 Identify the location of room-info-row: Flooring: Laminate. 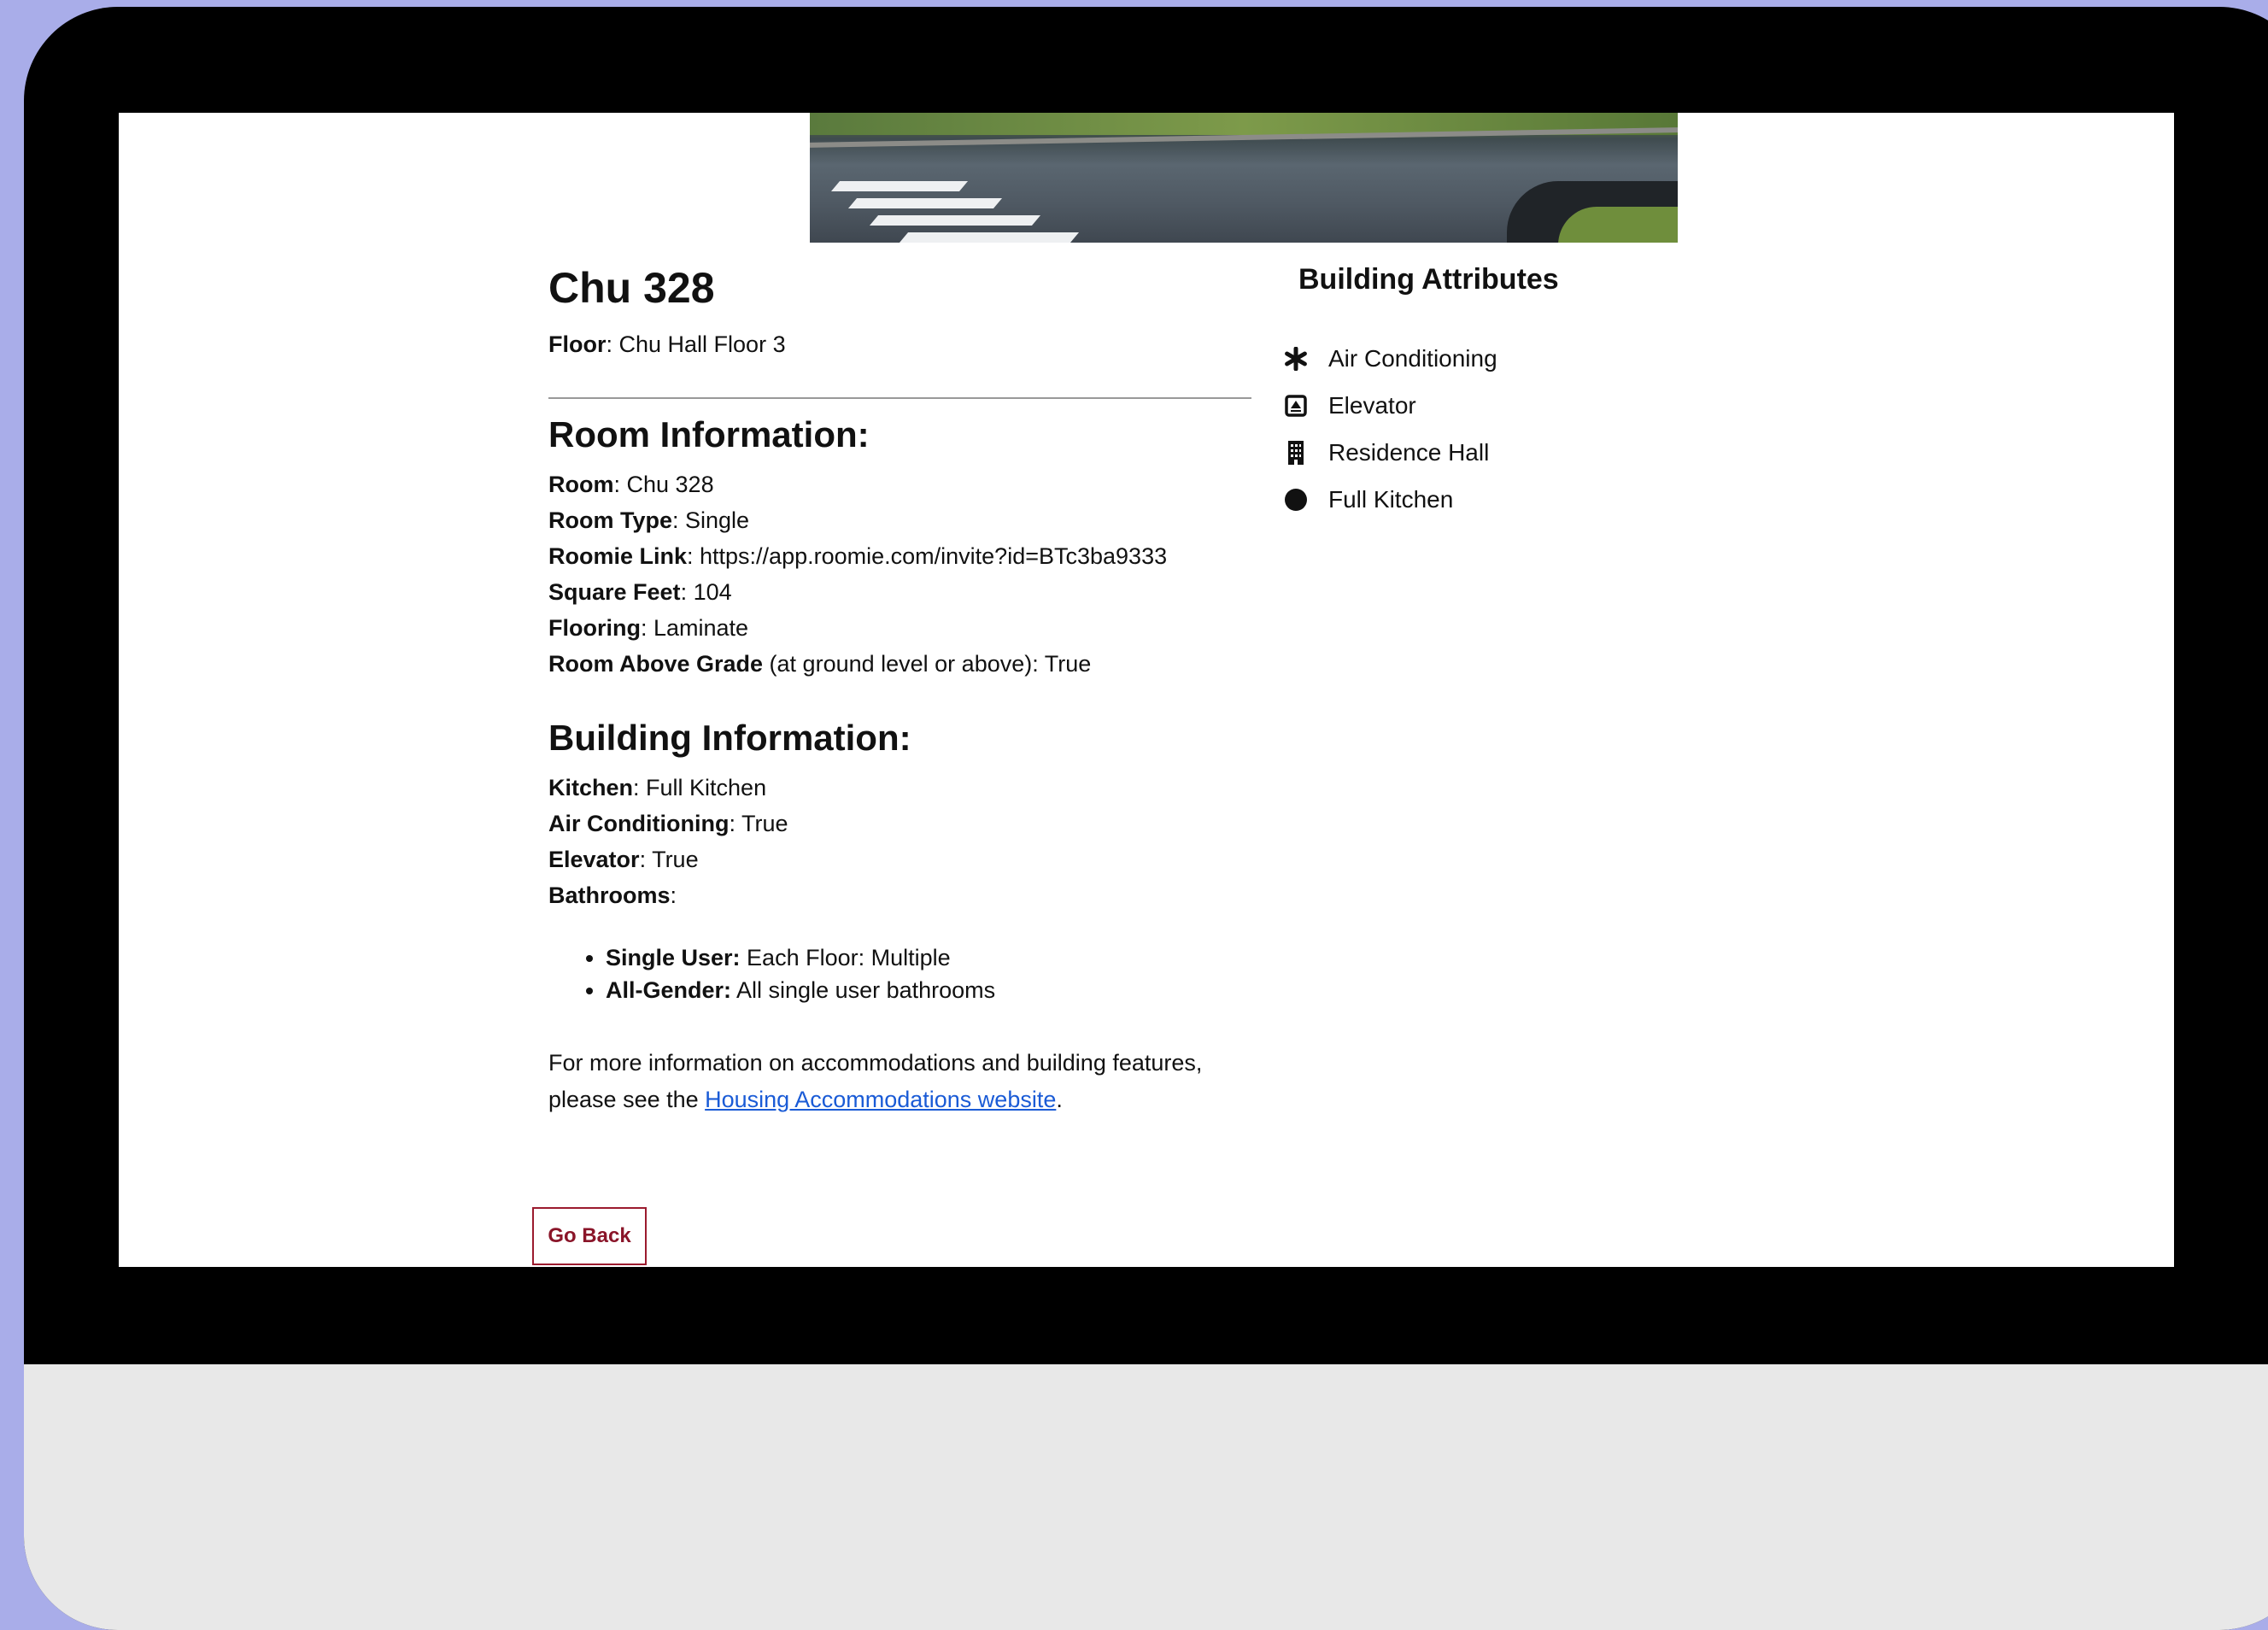
(648, 628).